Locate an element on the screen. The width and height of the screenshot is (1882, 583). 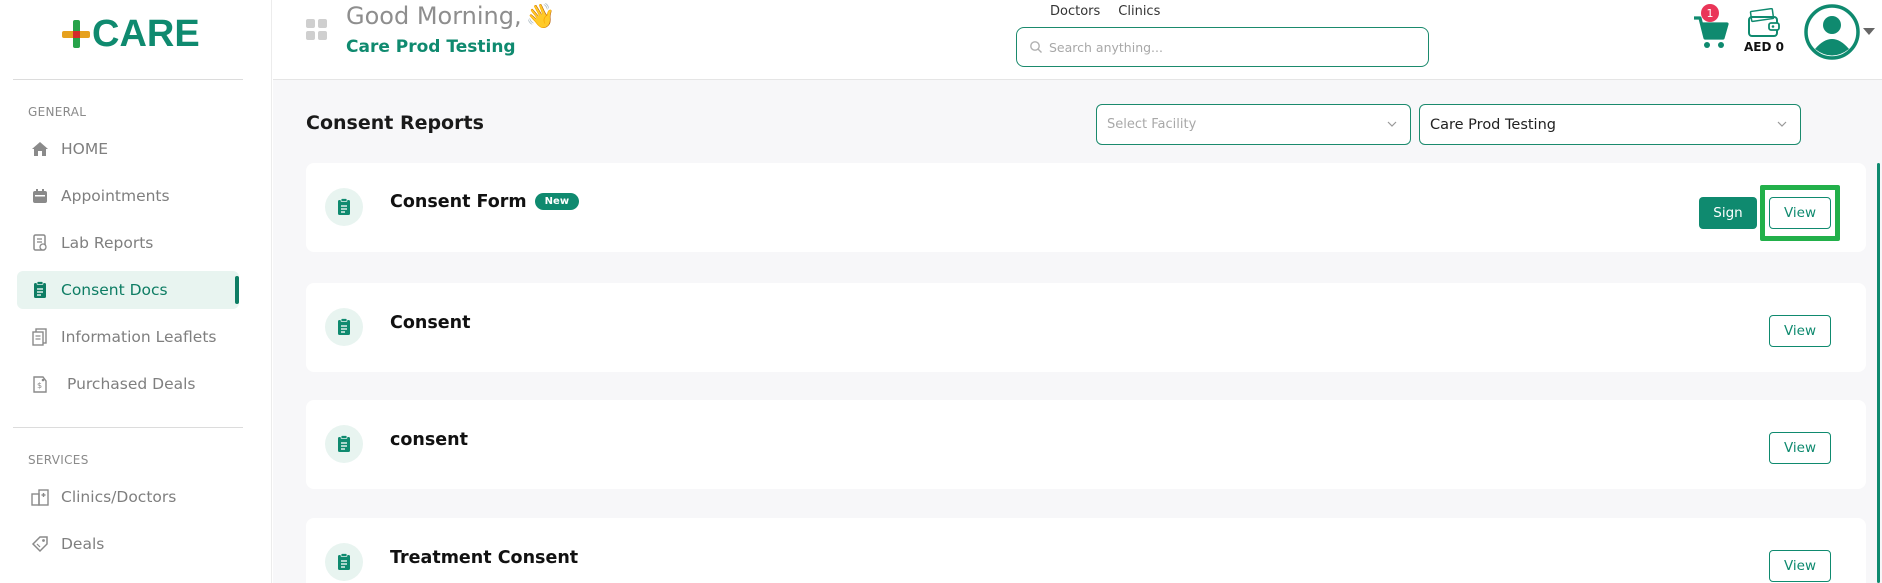
wallet-amount: AED 0 is located at coordinates (1764, 47).